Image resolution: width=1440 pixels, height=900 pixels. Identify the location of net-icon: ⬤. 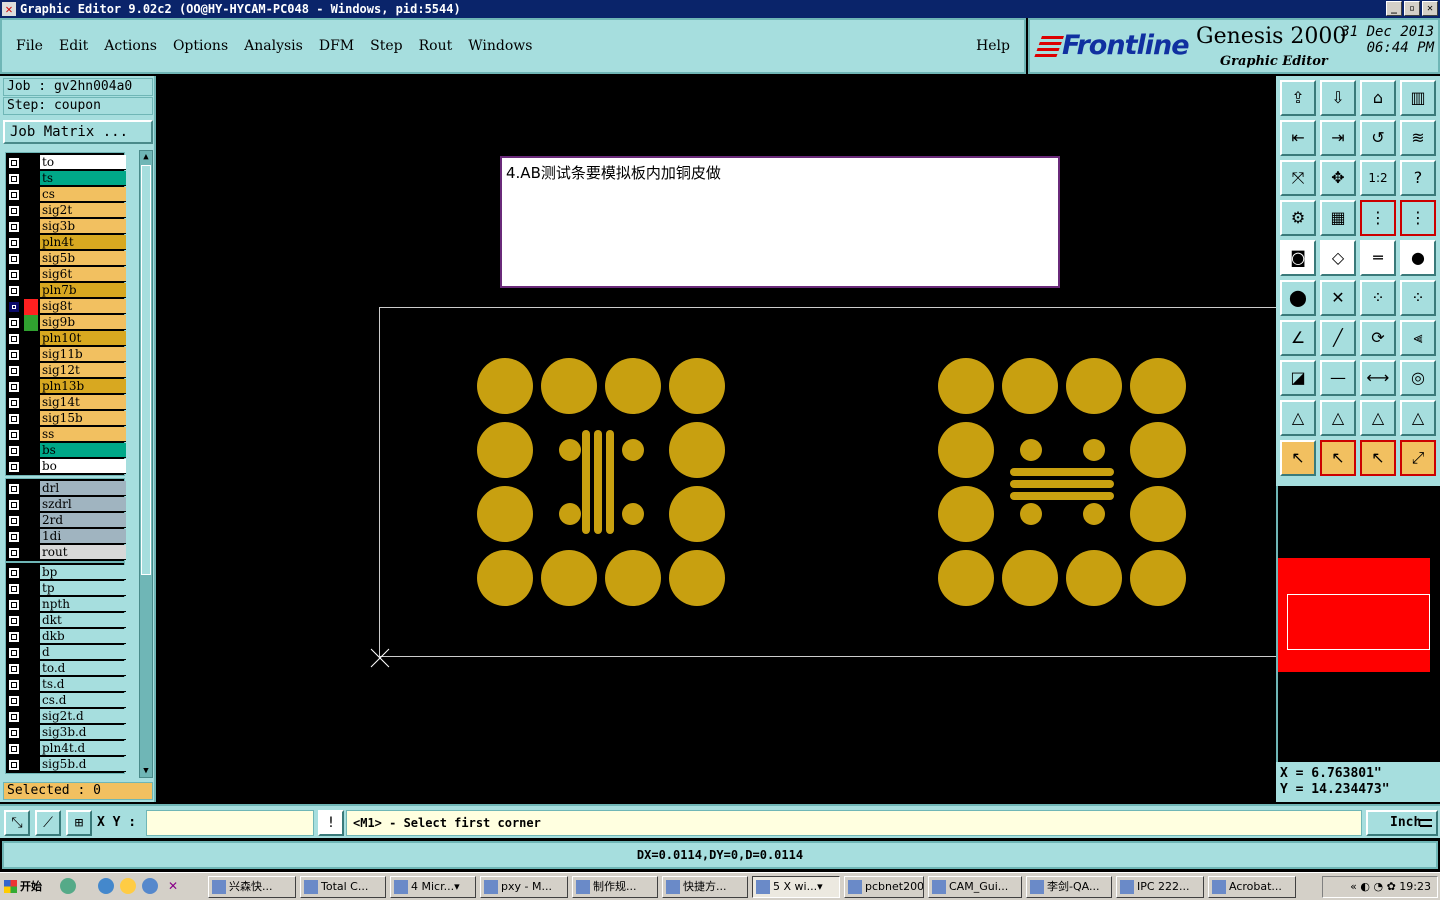
(1298, 298).